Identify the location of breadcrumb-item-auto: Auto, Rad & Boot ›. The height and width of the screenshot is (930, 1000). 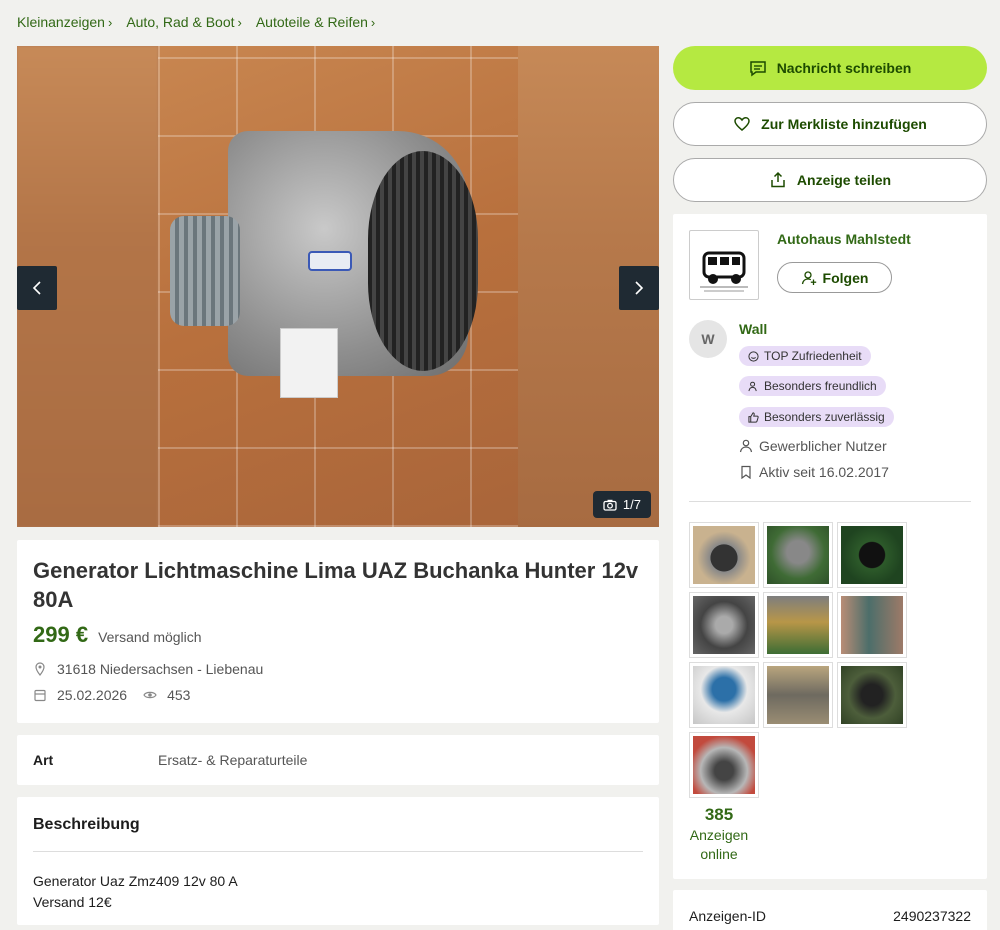
(184, 22).